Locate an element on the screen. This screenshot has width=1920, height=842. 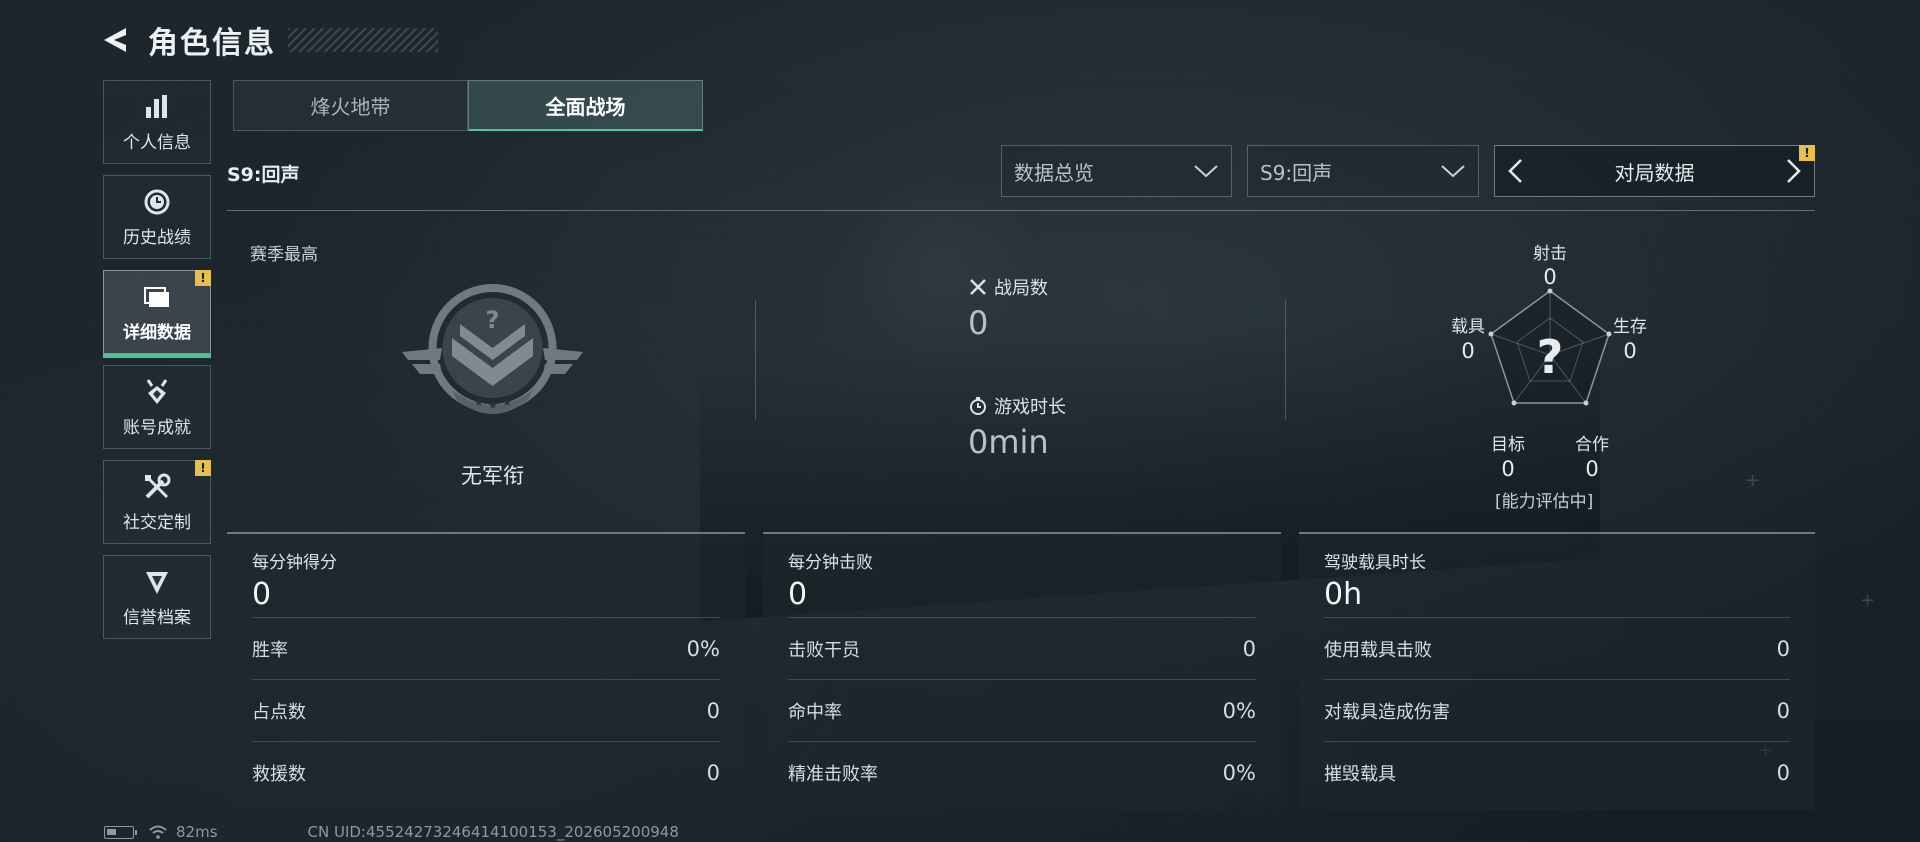
sidebar-item-history: 历史战绩 is located at coordinates (157, 217).